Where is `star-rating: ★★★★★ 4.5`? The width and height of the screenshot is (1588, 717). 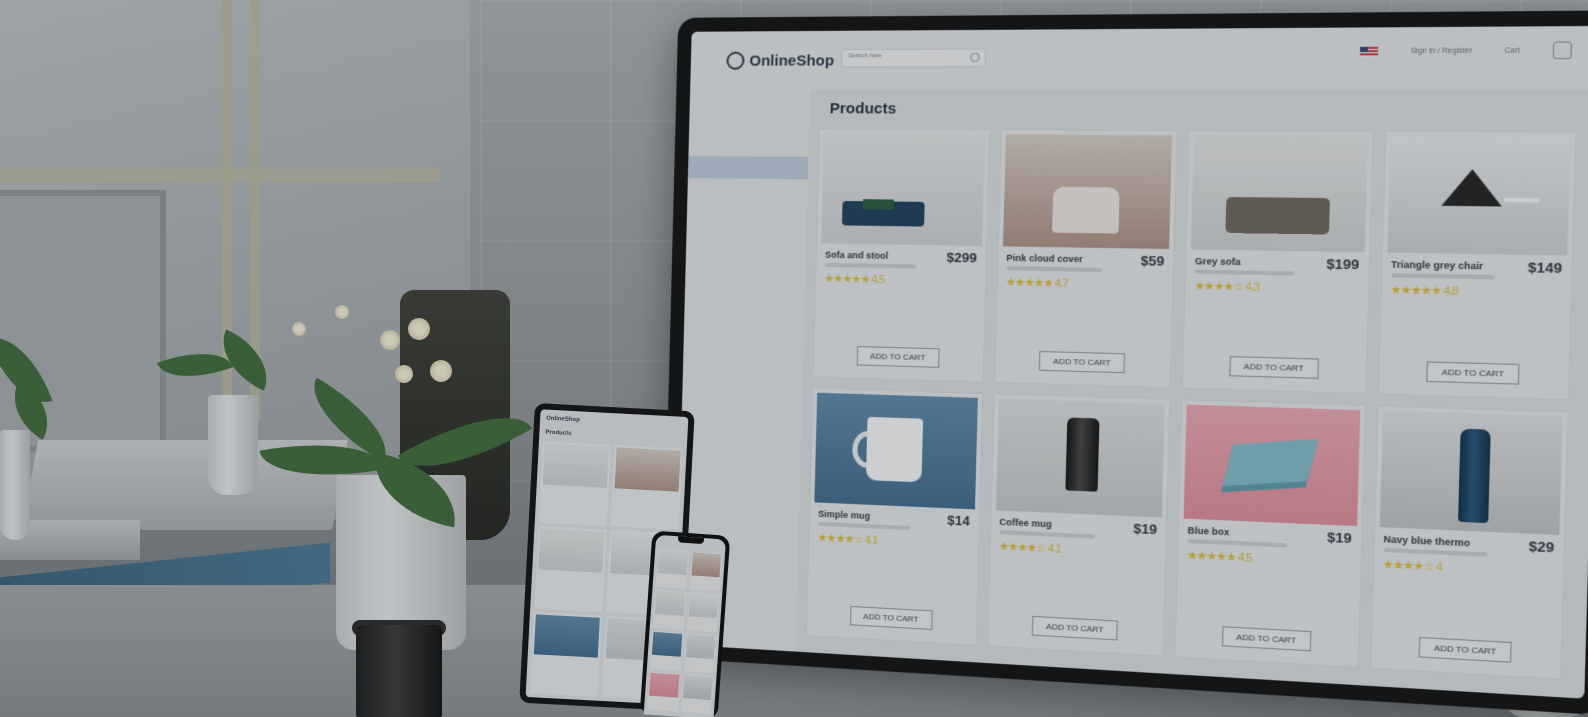 star-rating: ★★★★★ 4.5 is located at coordinates (854, 279).